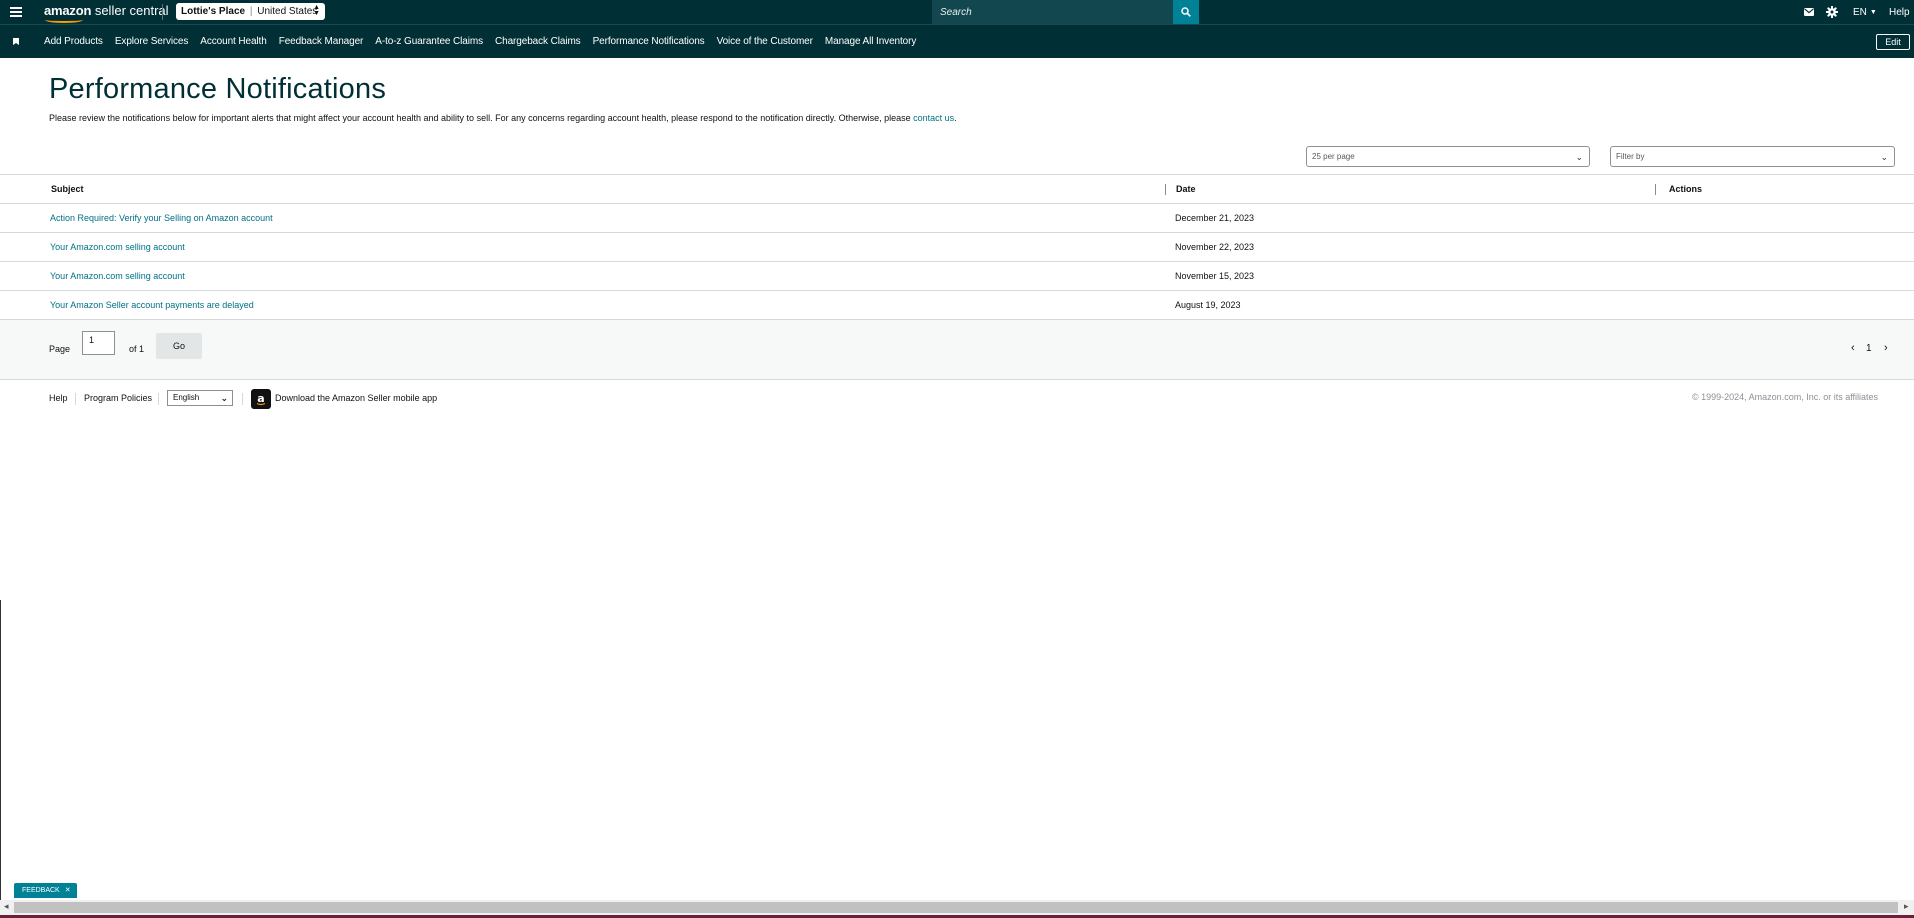 This screenshot has width=1914, height=918. Describe the element at coordinates (955, 118) in the screenshot. I see `intro-end: .` at that location.